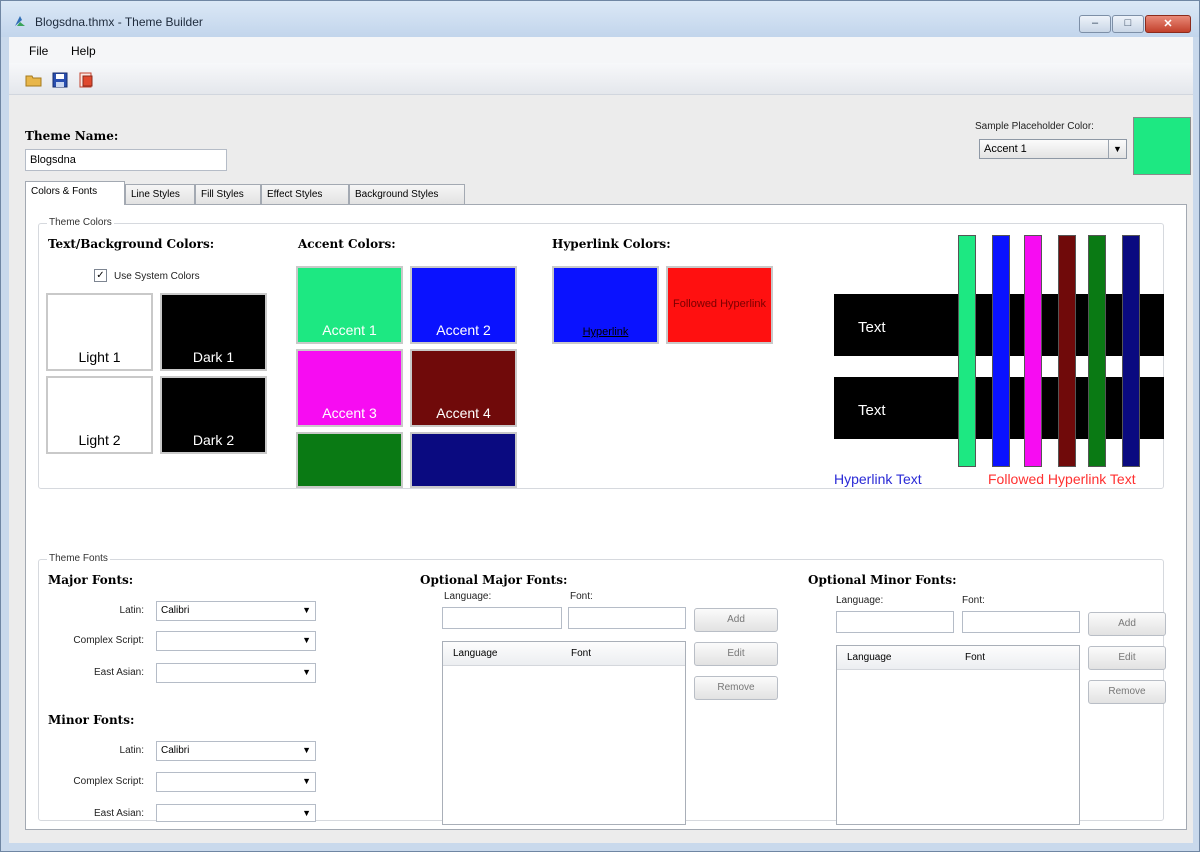  What do you see at coordinates (305, 194) in the screenshot?
I see `tab-effect-styles: Effect Styles` at bounding box center [305, 194].